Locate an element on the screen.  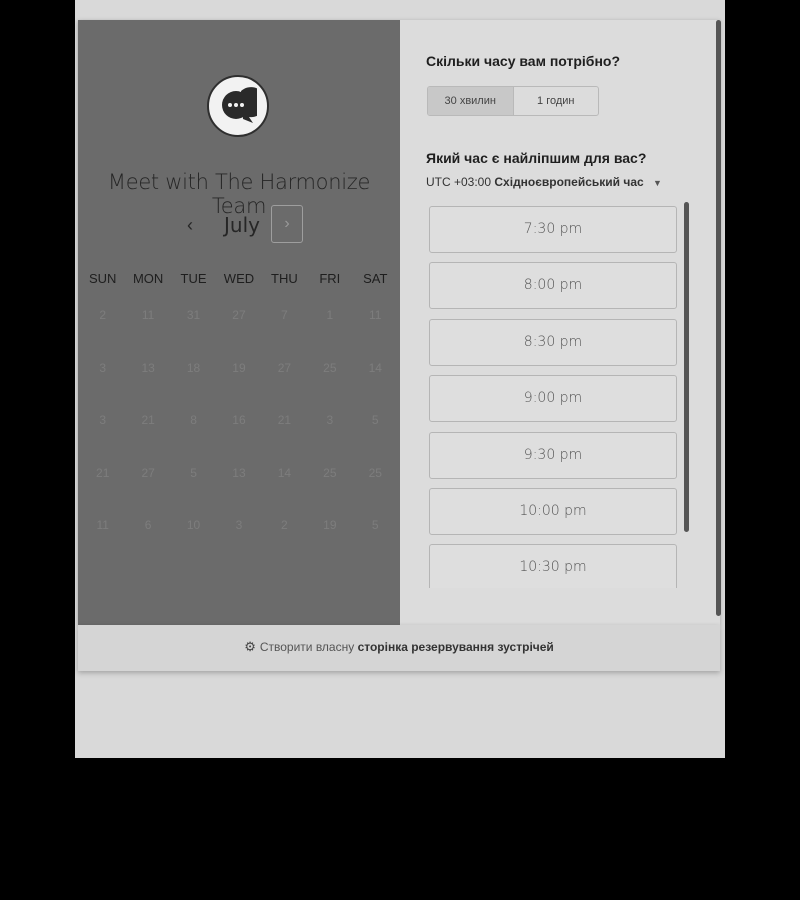
weekday-label: TUE is located at coordinates (193, 278).